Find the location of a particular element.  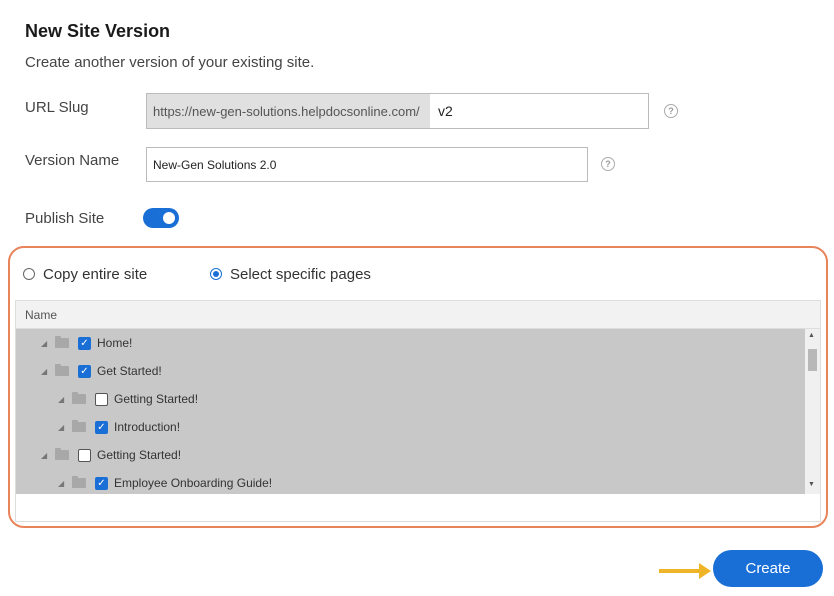

select-specific-pages-radio is located at coordinates (216, 274).